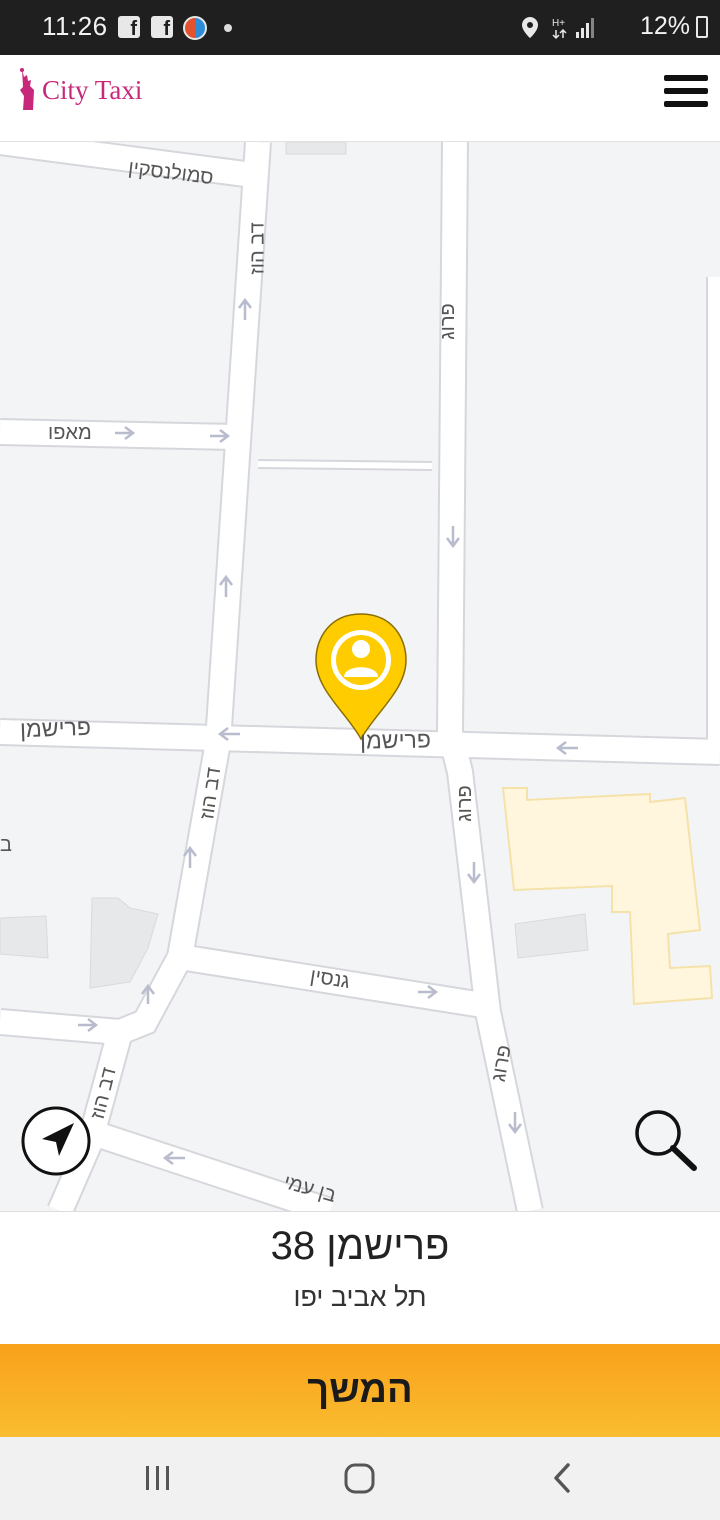 Image resolution: width=720 pixels, height=1520 pixels. Describe the element at coordinates (530, 27) in the screenshot. I see `location-icon` at that location.